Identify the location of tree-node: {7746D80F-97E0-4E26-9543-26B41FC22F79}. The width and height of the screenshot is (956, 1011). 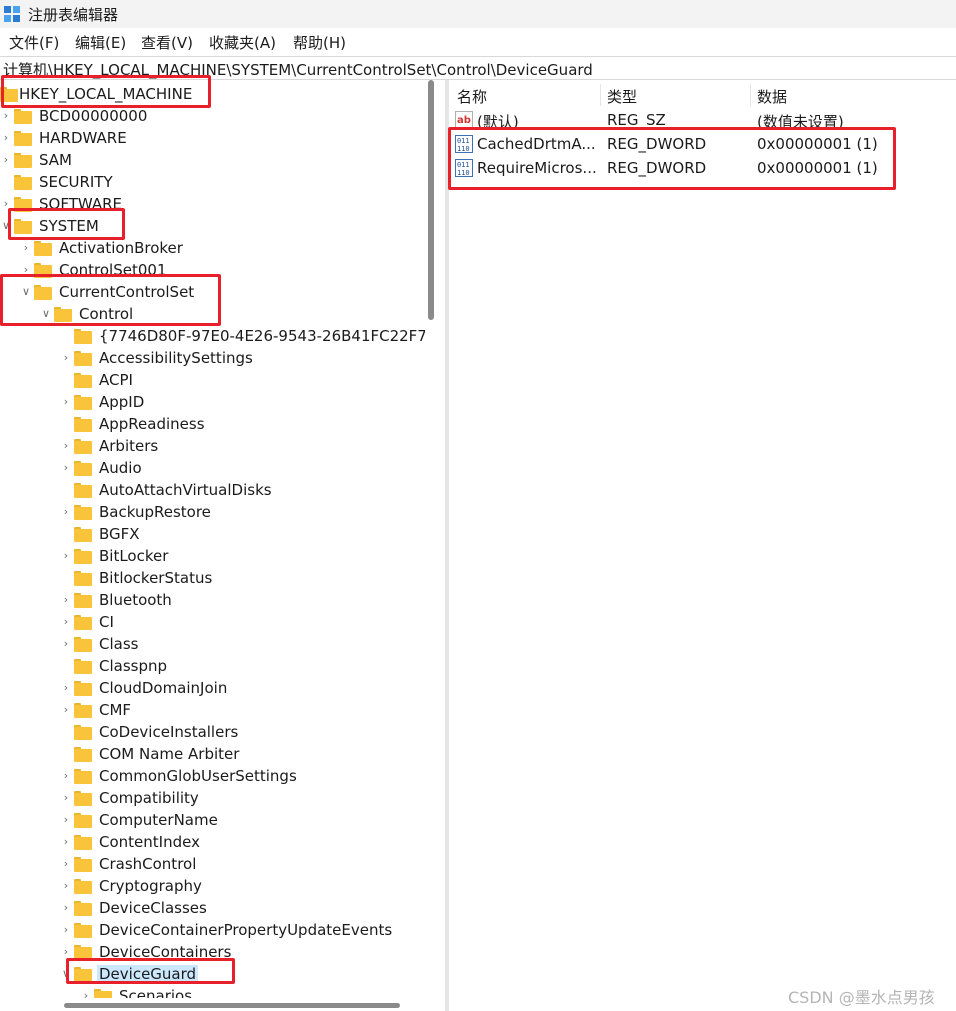
(242, 337).